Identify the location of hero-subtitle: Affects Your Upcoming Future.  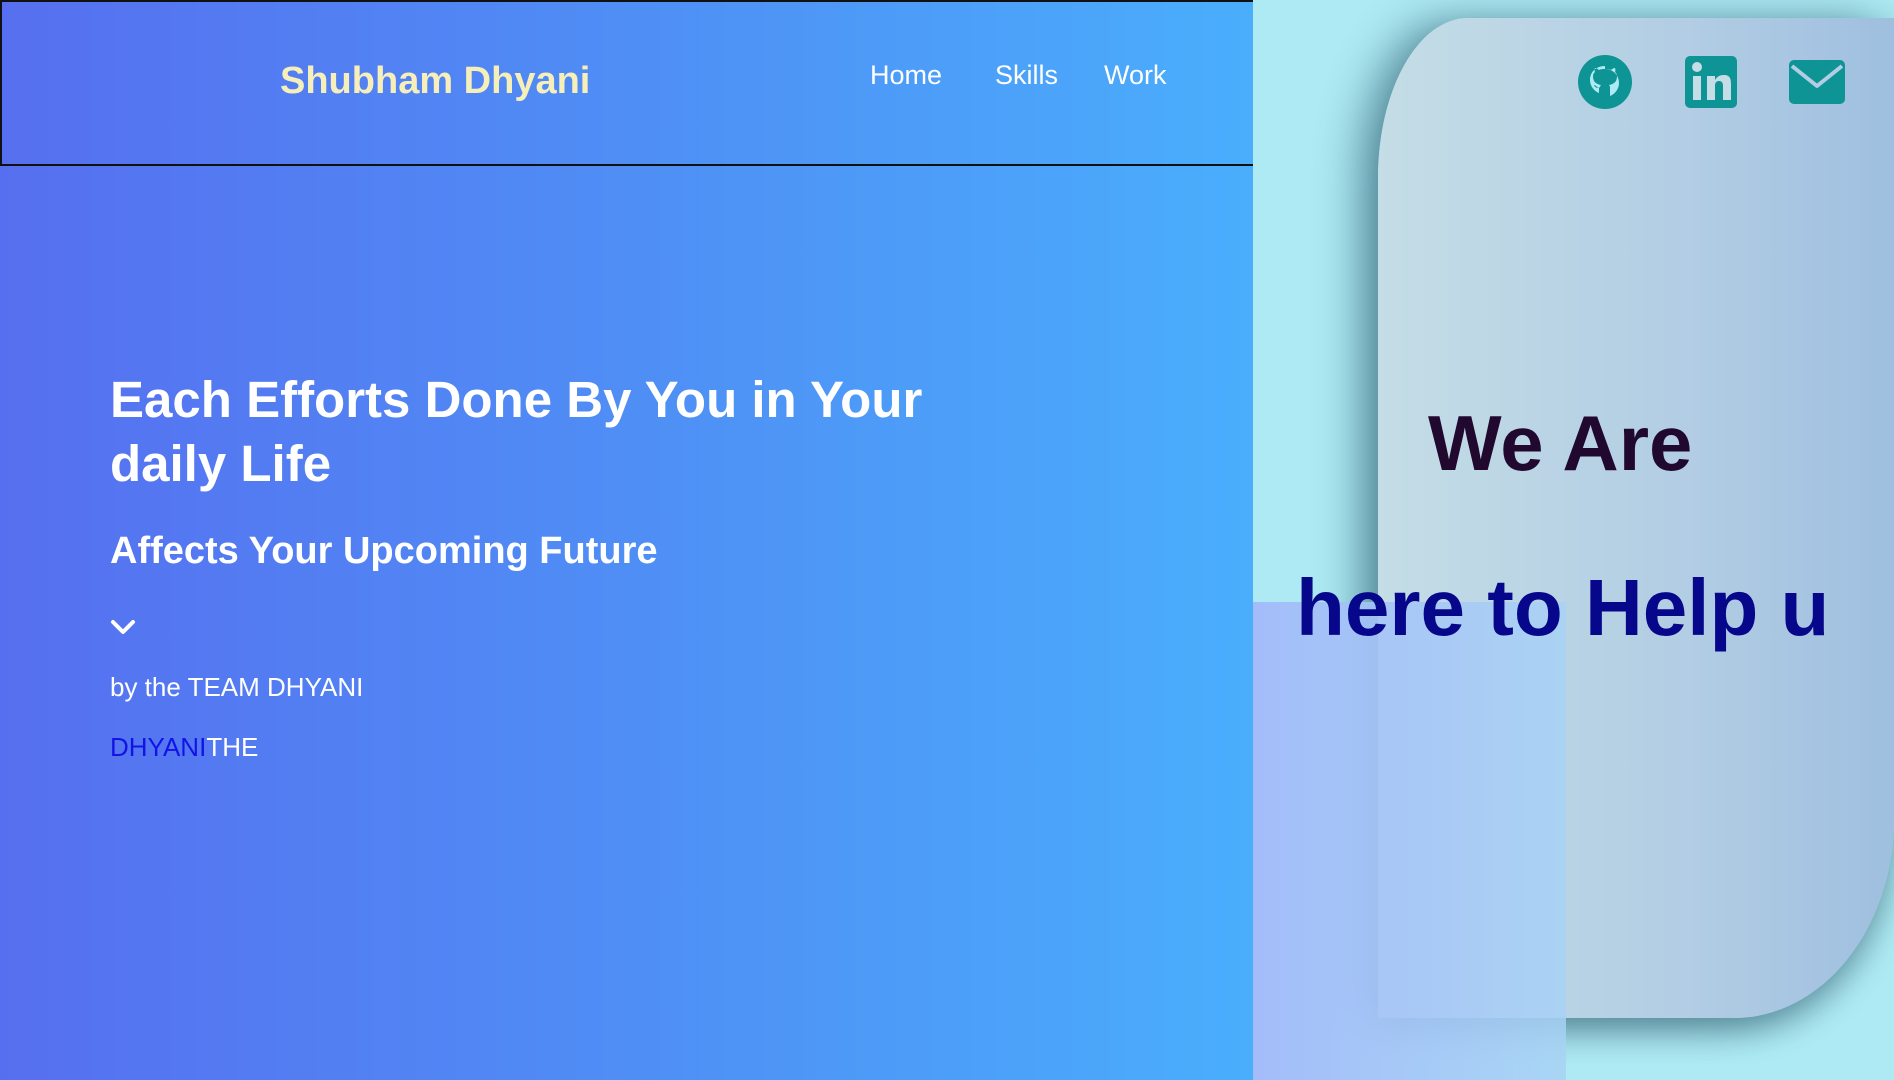
(384, 551).